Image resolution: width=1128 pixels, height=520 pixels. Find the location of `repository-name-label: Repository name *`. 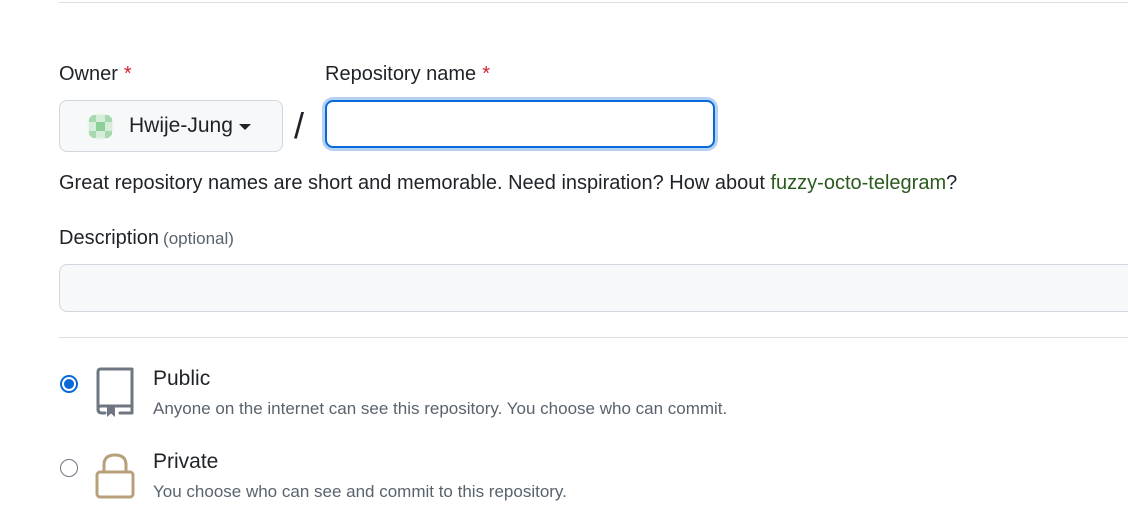

repository-name-label: Repository name * is located at coordinates (407, 74).